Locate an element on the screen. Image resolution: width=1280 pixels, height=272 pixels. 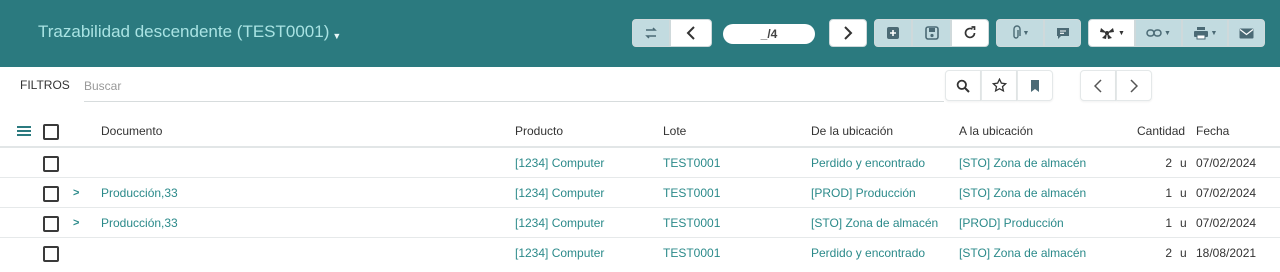
swap-button is located at coordinates (651, 33).